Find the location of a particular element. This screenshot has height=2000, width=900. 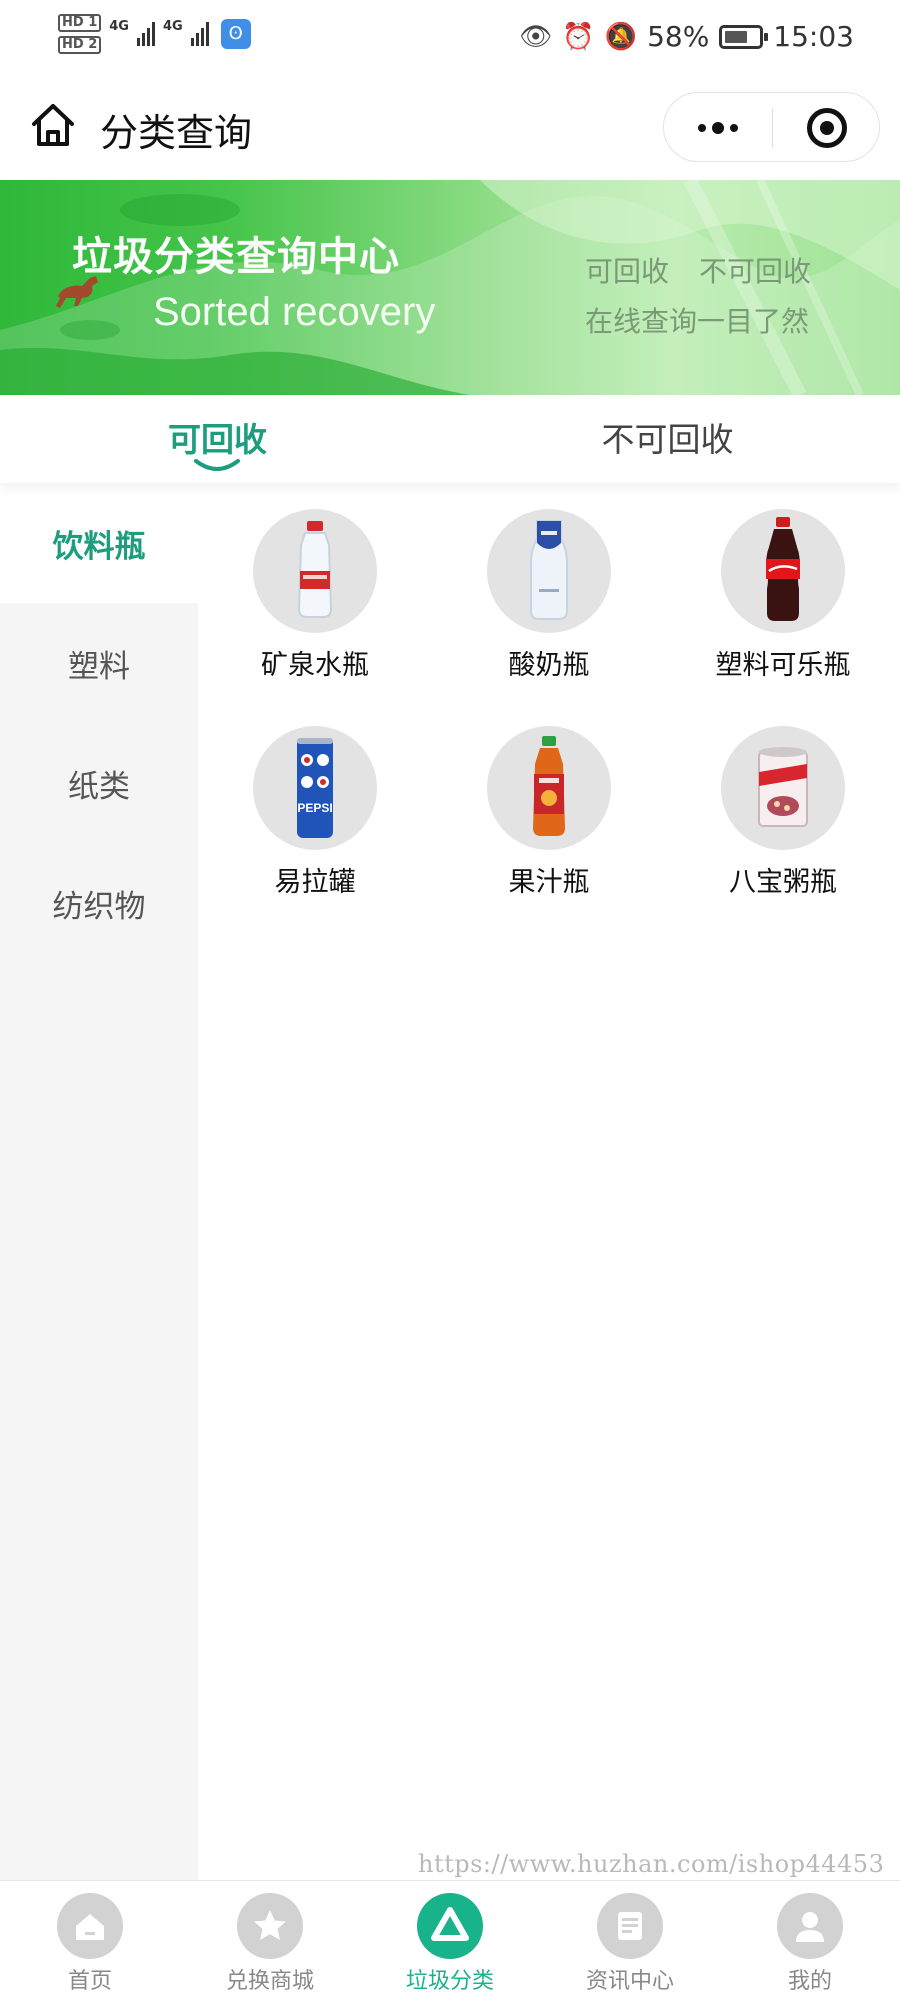

grid-item-cola-bottle: 塑料可乐瓶 is located at coordinates (783, 588).